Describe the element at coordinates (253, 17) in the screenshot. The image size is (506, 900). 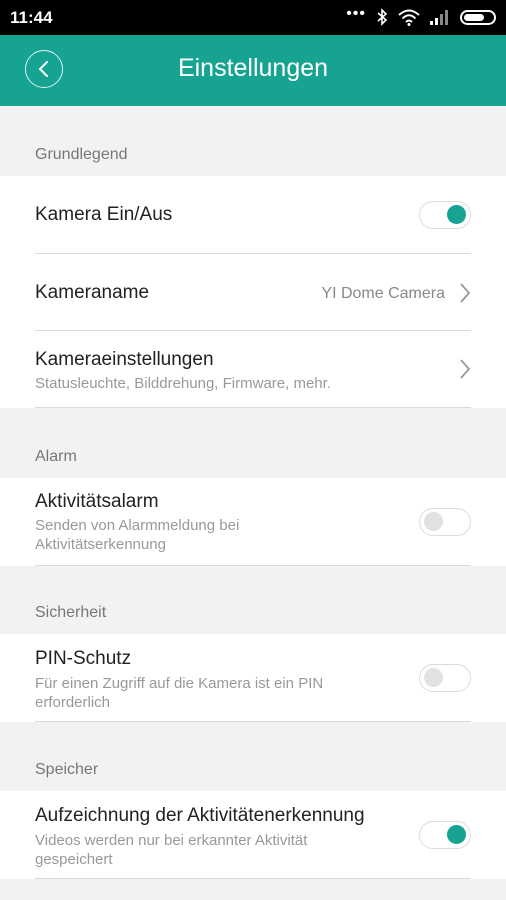
I see `status-bar: 11:44 •••` at that location.